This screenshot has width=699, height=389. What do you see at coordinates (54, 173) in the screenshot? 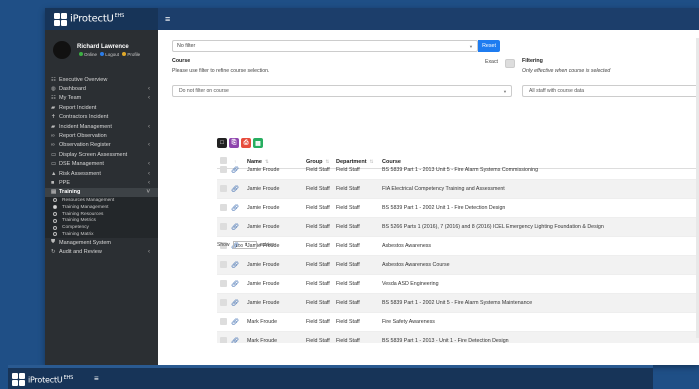
I see `warning-icon: ▲` at bounding box center [54, 173].